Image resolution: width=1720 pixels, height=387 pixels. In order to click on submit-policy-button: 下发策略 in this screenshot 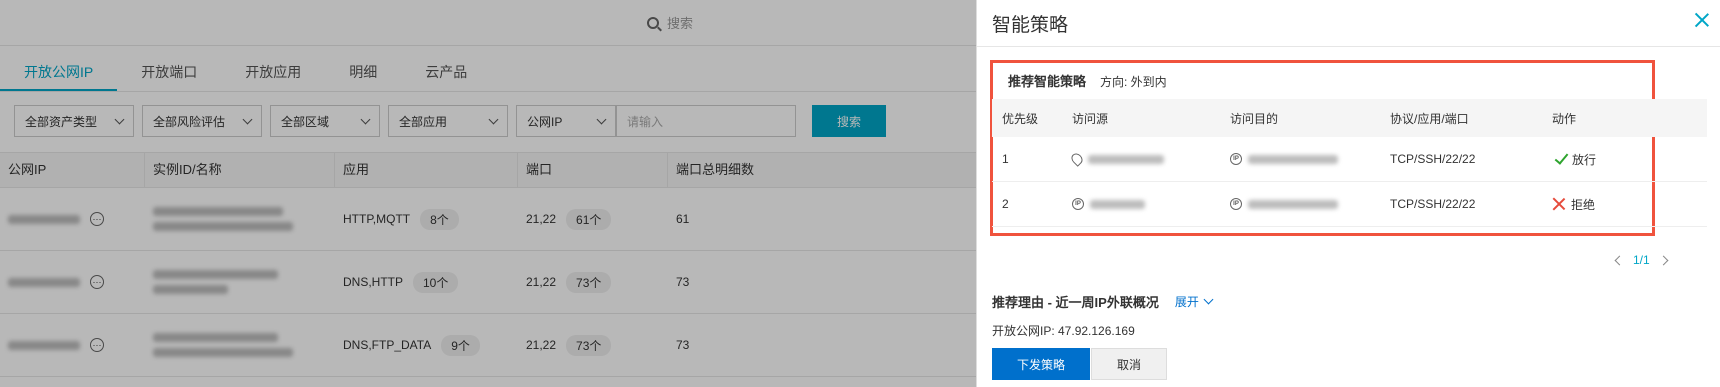, I will do `click(1041, 364)`.